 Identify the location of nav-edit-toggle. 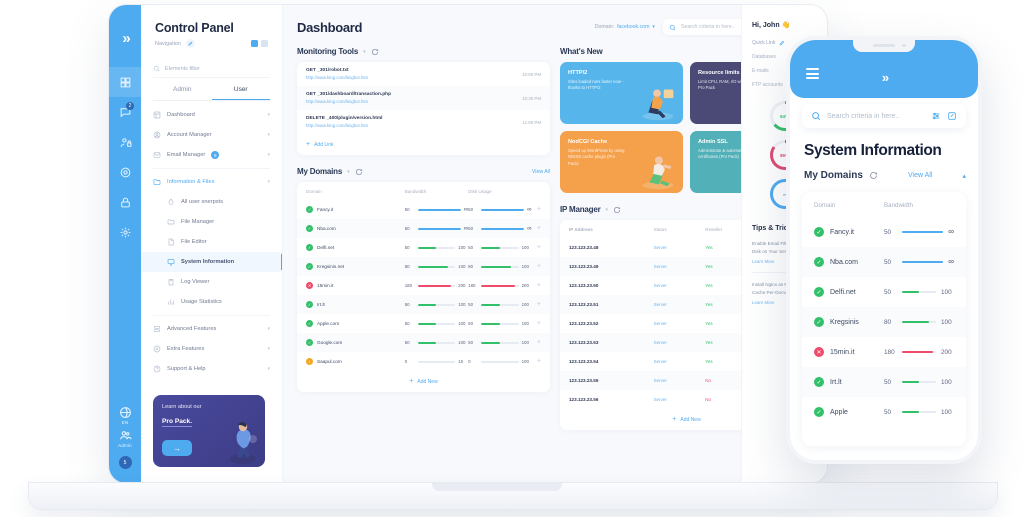
(190, 43).